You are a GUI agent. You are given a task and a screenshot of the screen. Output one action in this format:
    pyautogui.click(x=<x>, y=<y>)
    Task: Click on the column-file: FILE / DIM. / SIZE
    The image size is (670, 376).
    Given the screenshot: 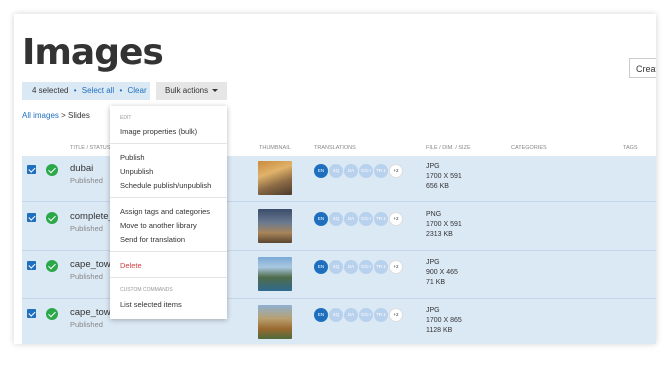 What is the action you would take?
    pyautogui.click(x=448, y=148)
    